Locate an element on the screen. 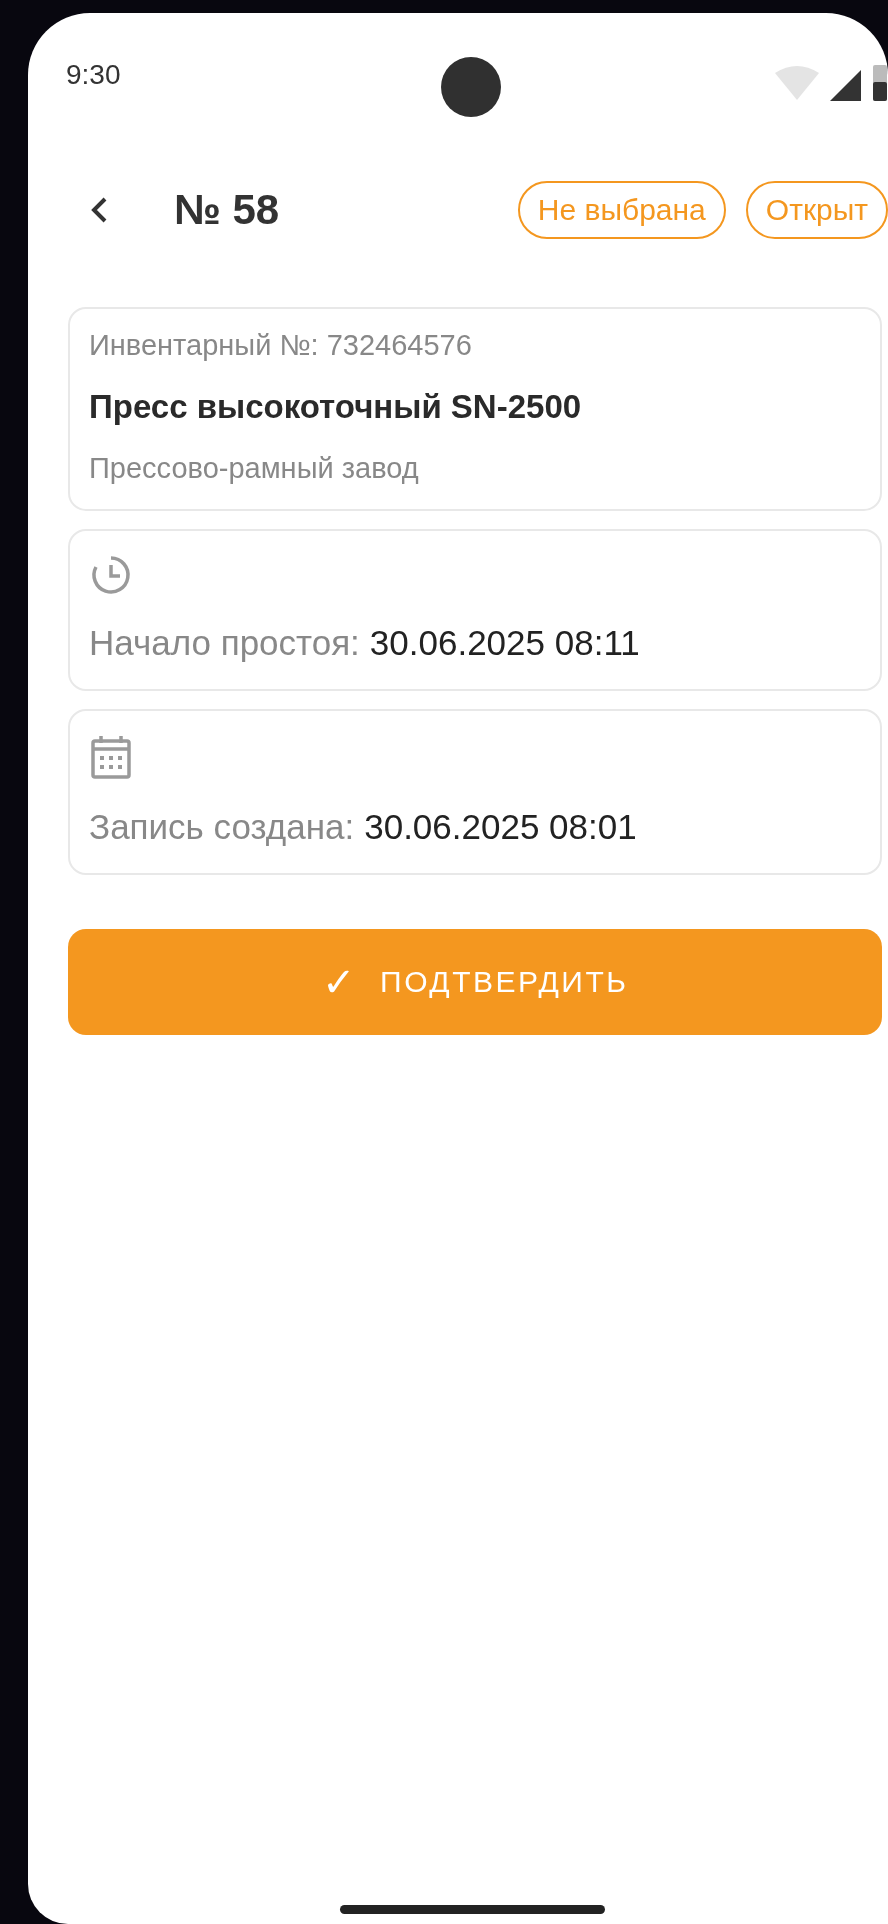  info-value: 30.06.2025 08:01 is located at coordinates (500, 827).